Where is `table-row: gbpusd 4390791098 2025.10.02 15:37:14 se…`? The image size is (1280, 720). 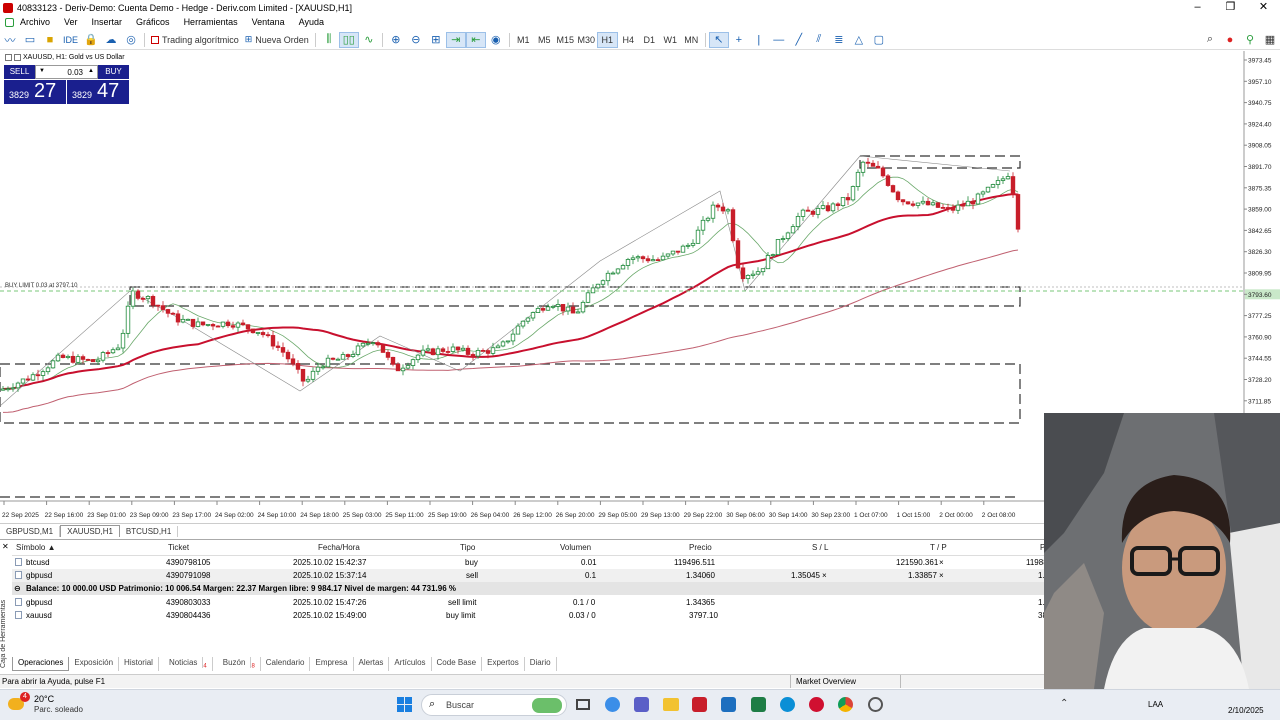
table-row: gbpusd 4390791098 2025.10.02 15:37:14 se… is located at coordinates (528, 575).